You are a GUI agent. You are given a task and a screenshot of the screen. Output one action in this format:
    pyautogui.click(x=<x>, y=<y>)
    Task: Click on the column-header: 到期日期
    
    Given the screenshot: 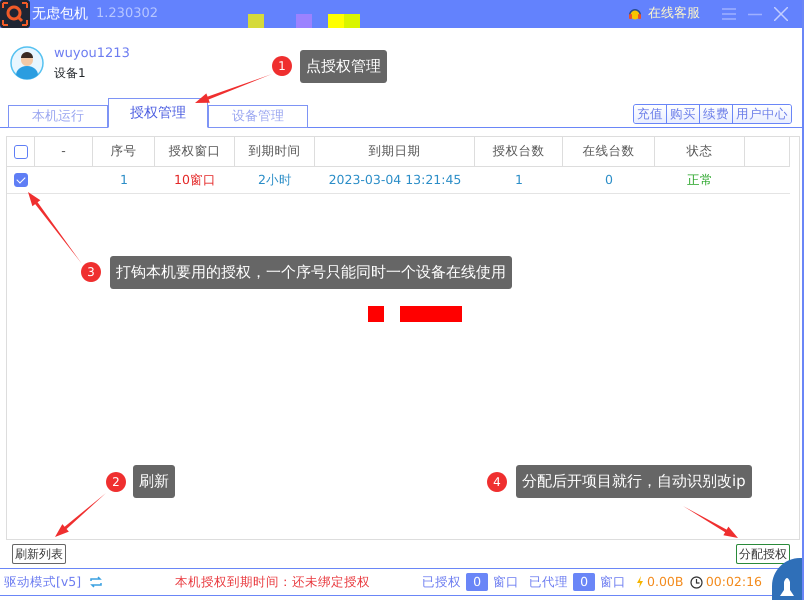 What is the action you would take?
    pyautogui.click(x=395, y=152)
    